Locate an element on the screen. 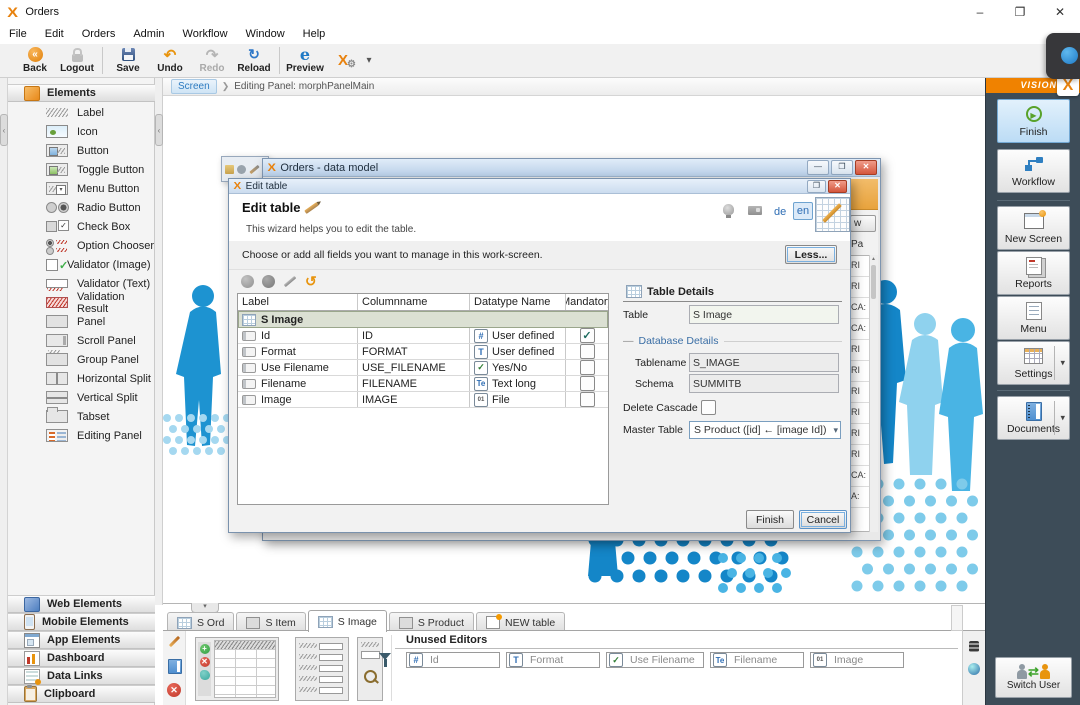  dialog-restore-button: ❐ is located at coordinates (816, 186).